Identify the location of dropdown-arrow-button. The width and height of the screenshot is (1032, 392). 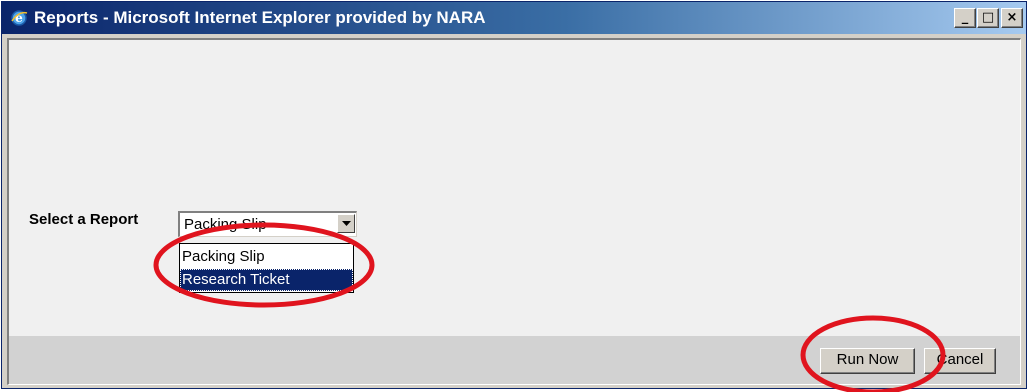
(346, 223).